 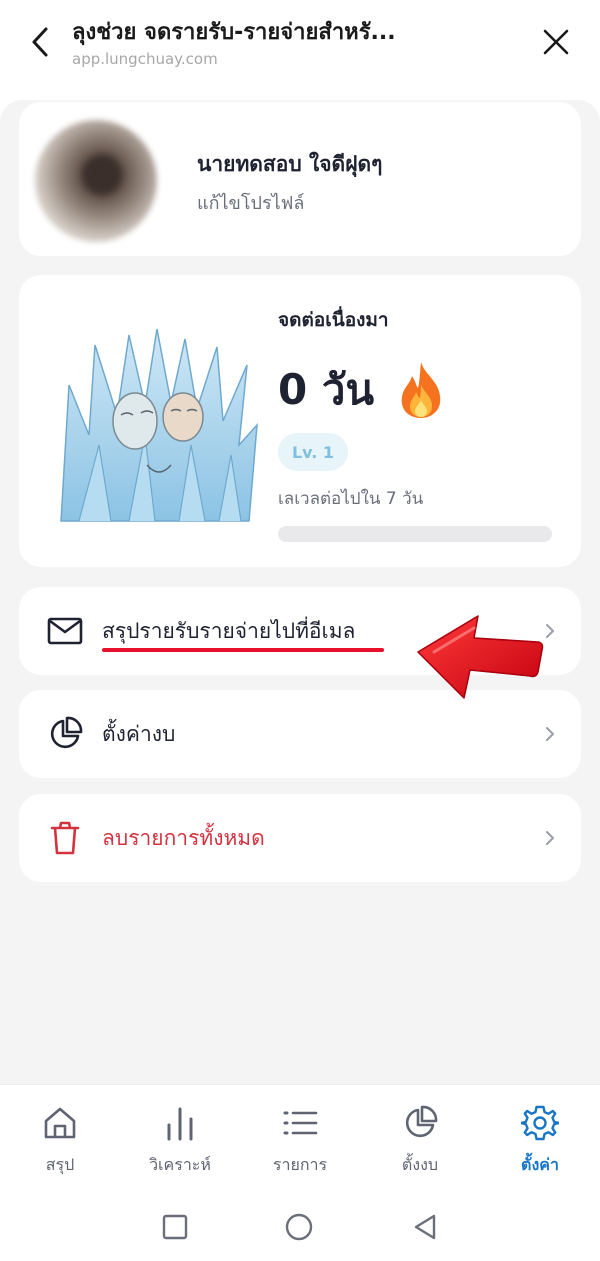 I want to click on home-icon, so click(x=60, y=1123).